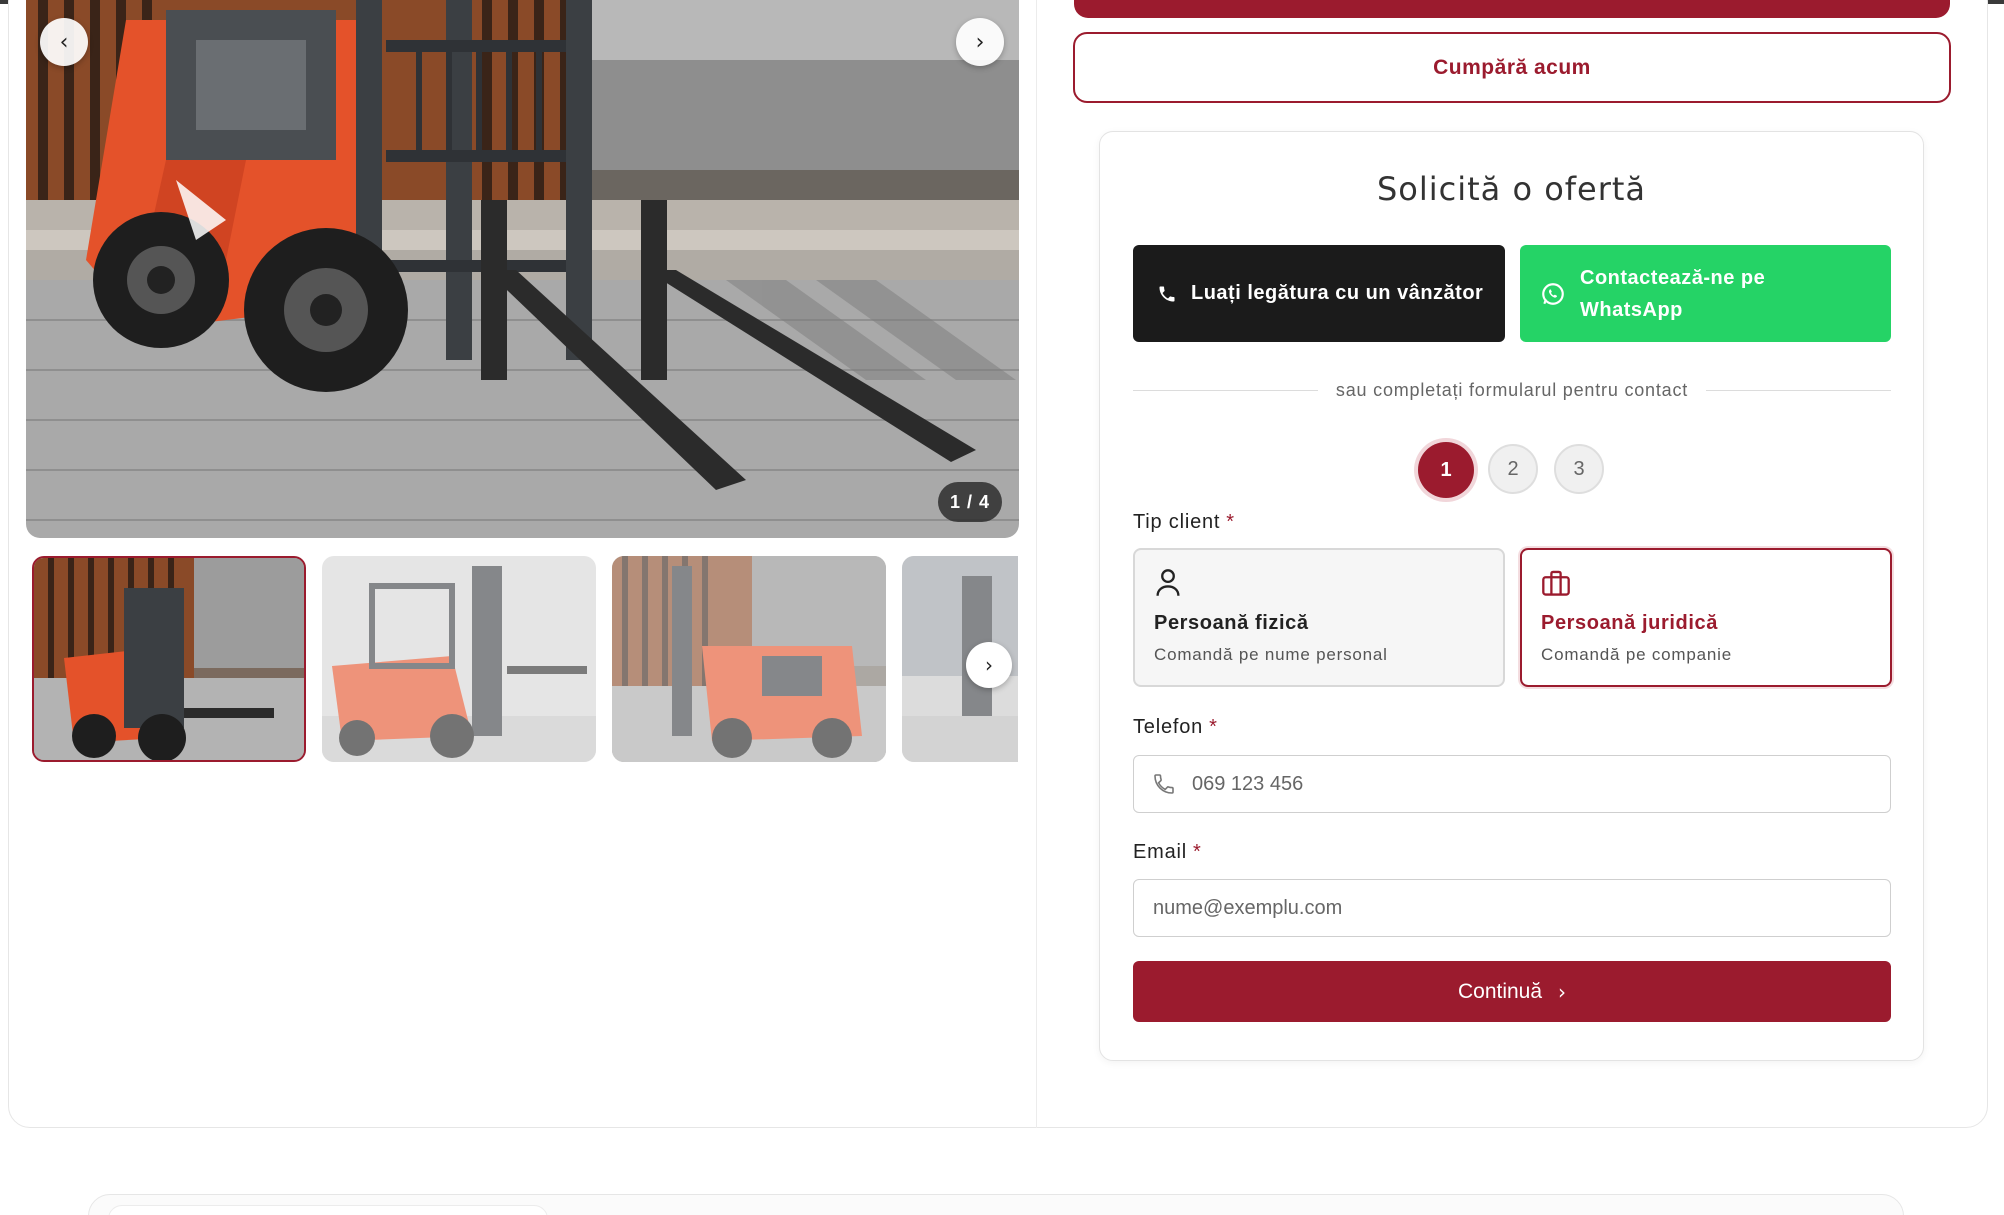  I want to click on contact-seller-label: Luați legătura cu un vânzător, so click(1337, 293).